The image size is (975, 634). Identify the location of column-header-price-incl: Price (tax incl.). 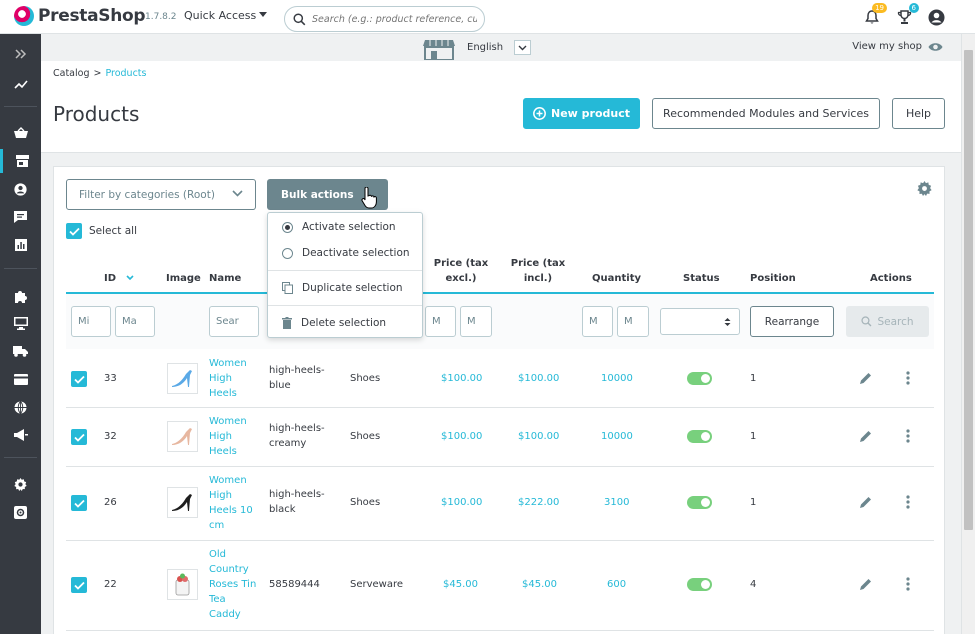
(538, 271).